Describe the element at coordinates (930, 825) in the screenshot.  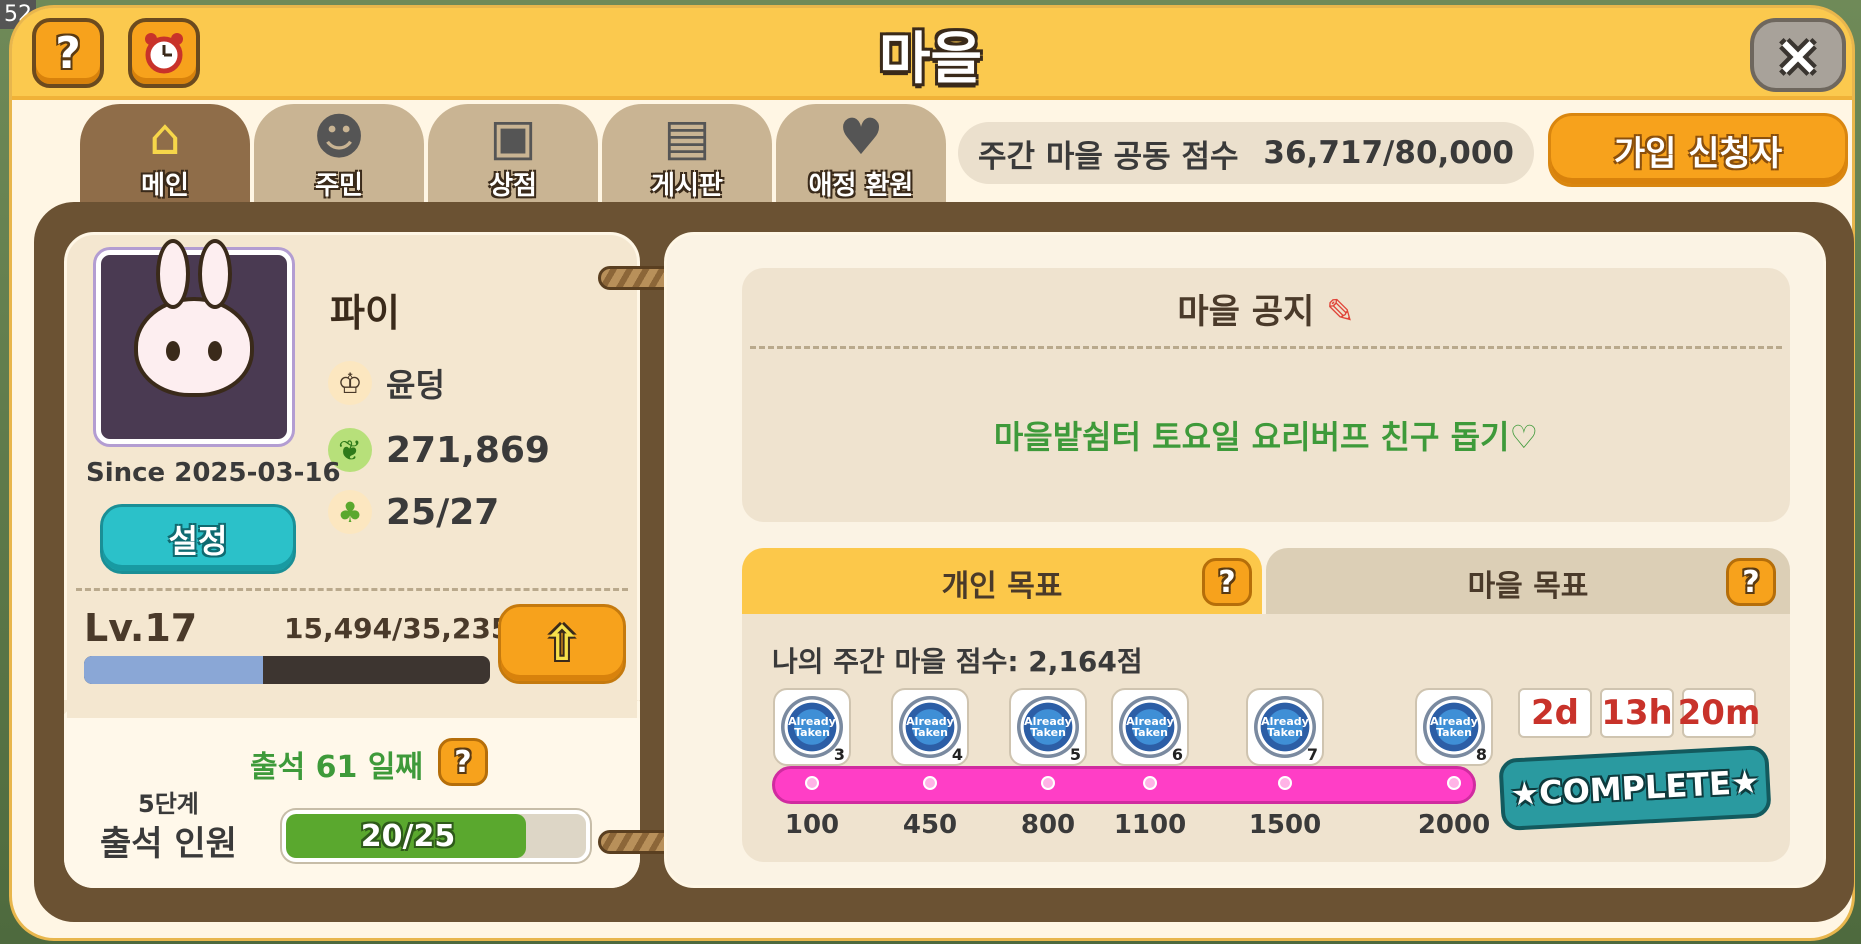
I see `milestone-value: 450` at that location.